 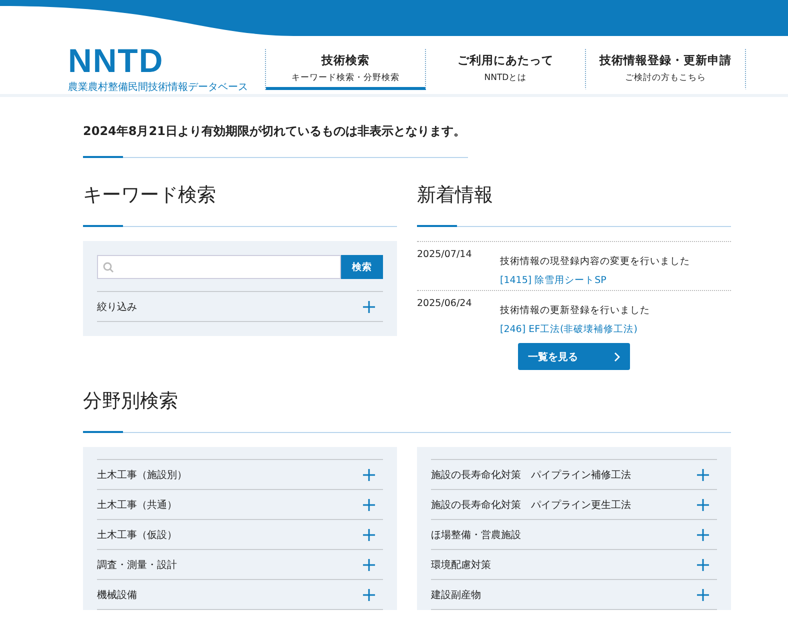 I want to click on logo-subtitle: 農業農村整備民間技術情報データベース, so click(x=158, y=87).